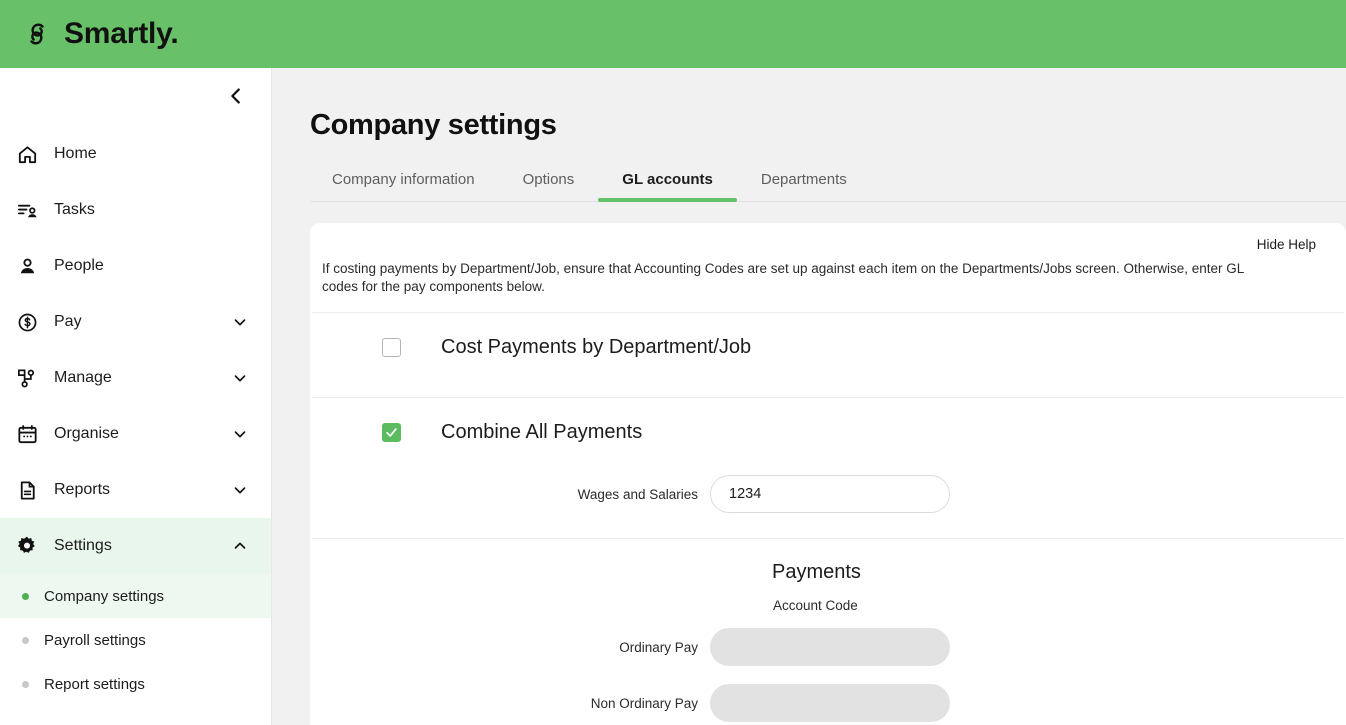  I want to click on ordinary-pay-row: Ordinary Pay, so click(828, 647).